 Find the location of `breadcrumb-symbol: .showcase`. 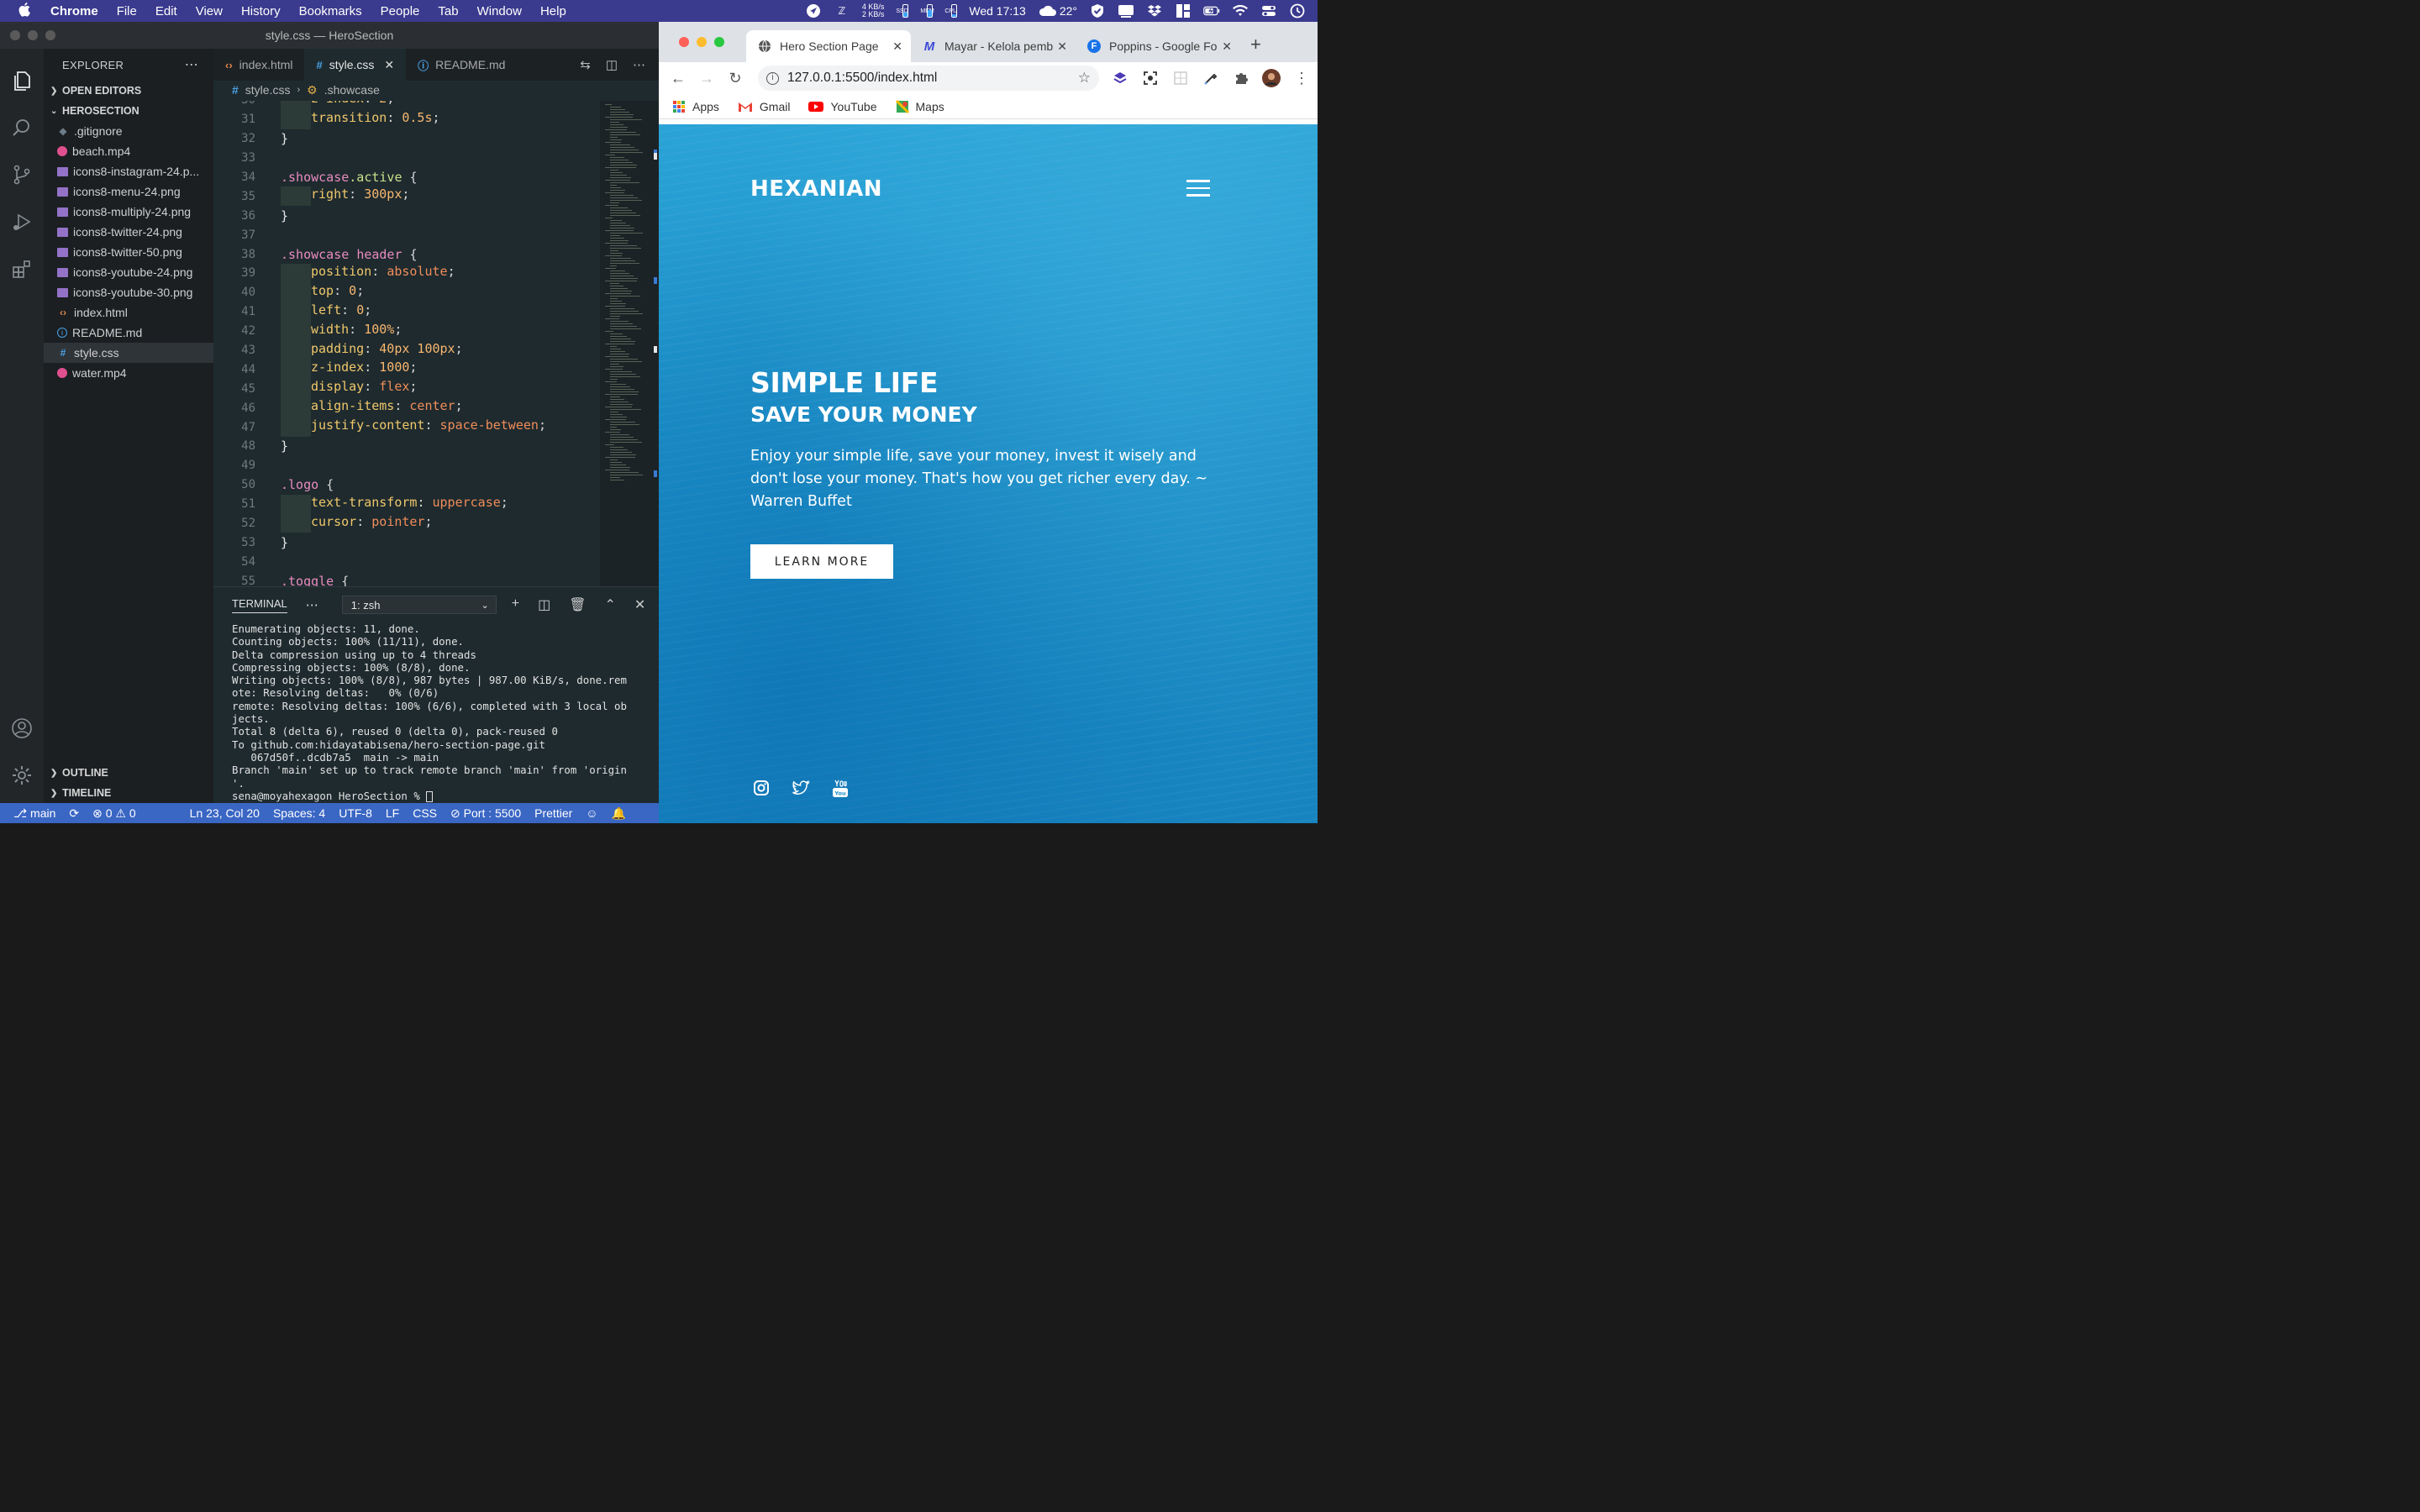

breadcrumb-symbol: .showcase is located at coordinates (352, 90).